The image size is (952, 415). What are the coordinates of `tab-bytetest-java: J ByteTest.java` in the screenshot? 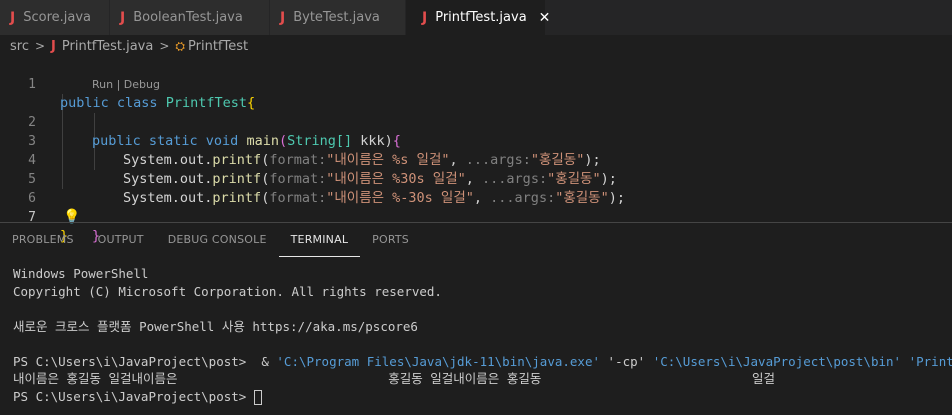 It's located at (338, 17).